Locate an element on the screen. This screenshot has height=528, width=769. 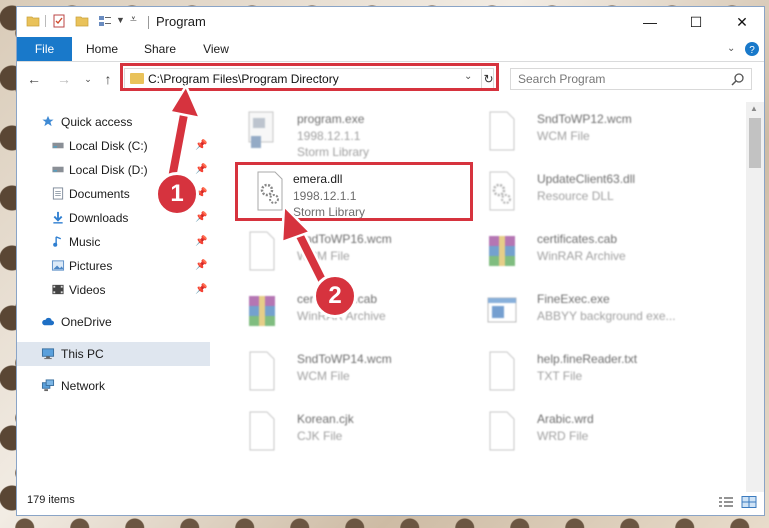
sidebar-item-label: This PC is located at coordinates (82, 354).